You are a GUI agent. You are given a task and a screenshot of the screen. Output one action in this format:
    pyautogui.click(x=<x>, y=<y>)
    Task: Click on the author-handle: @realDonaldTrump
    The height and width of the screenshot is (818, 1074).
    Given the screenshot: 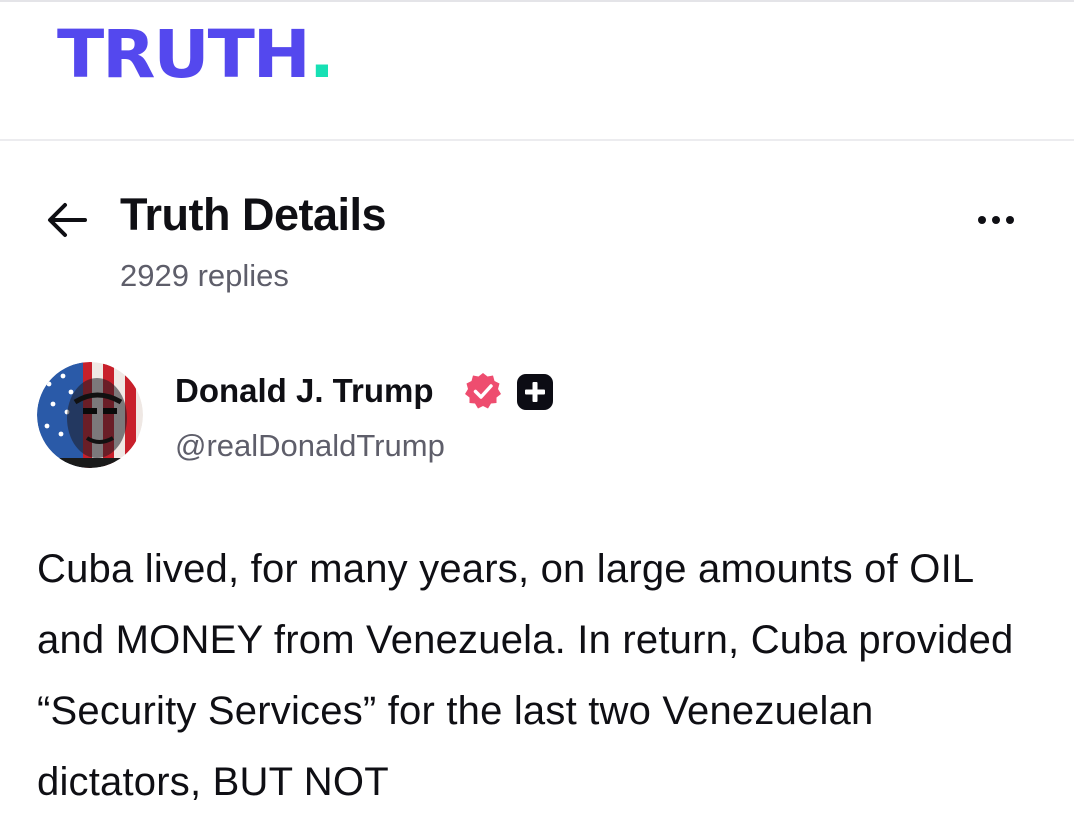 What is the action you would take?
    pyautogui.click(x=310, y=446)
    